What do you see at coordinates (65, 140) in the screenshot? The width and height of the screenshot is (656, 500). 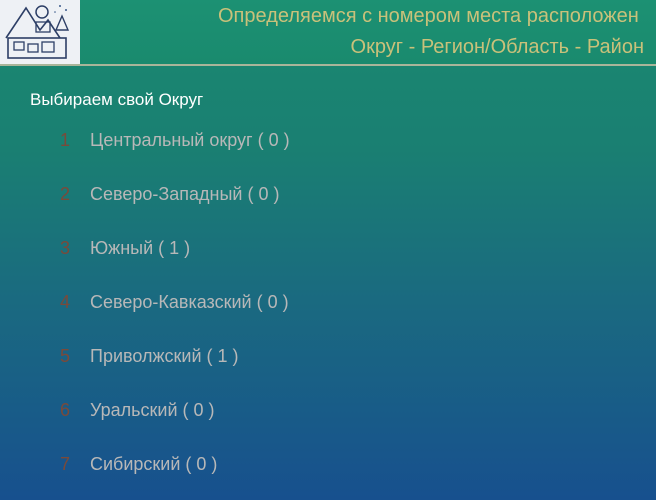 I see `district-number: 1` at bounding box center [65, 140].